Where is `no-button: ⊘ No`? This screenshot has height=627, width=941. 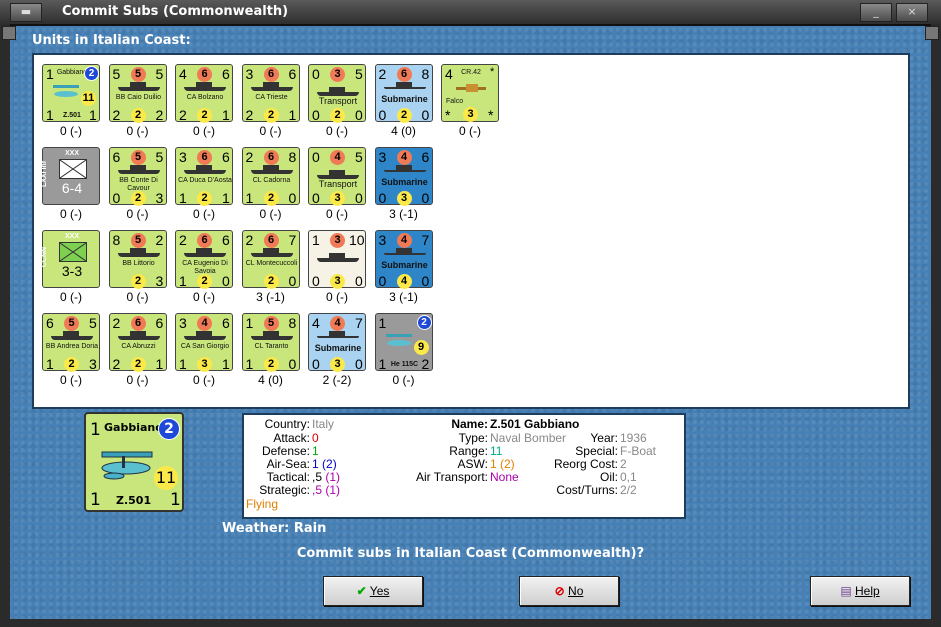 no-button: ⊘ No is located at coordinates (569, 591).